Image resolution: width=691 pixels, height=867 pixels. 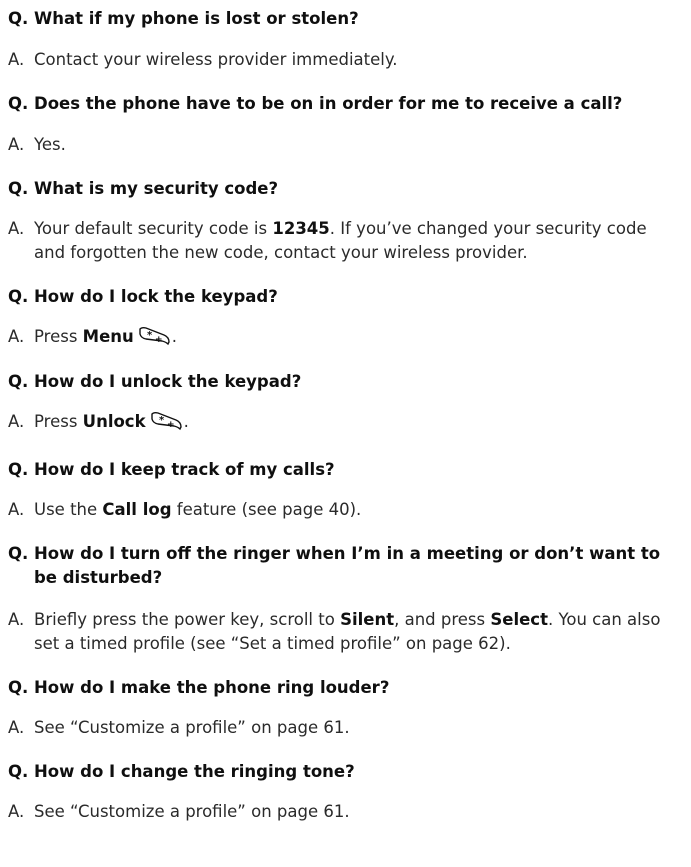 I want to click on answer-text: Press Menu * +., so click(x=356, y=337).